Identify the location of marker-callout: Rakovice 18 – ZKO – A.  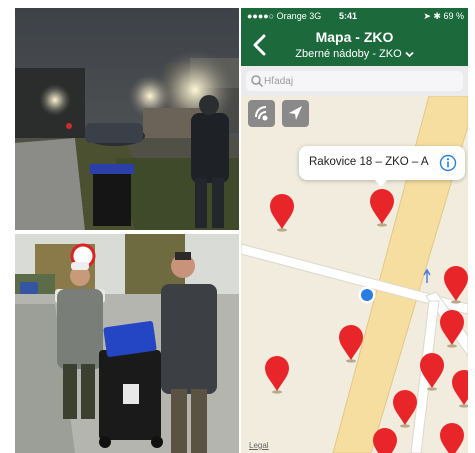
(382, 163).